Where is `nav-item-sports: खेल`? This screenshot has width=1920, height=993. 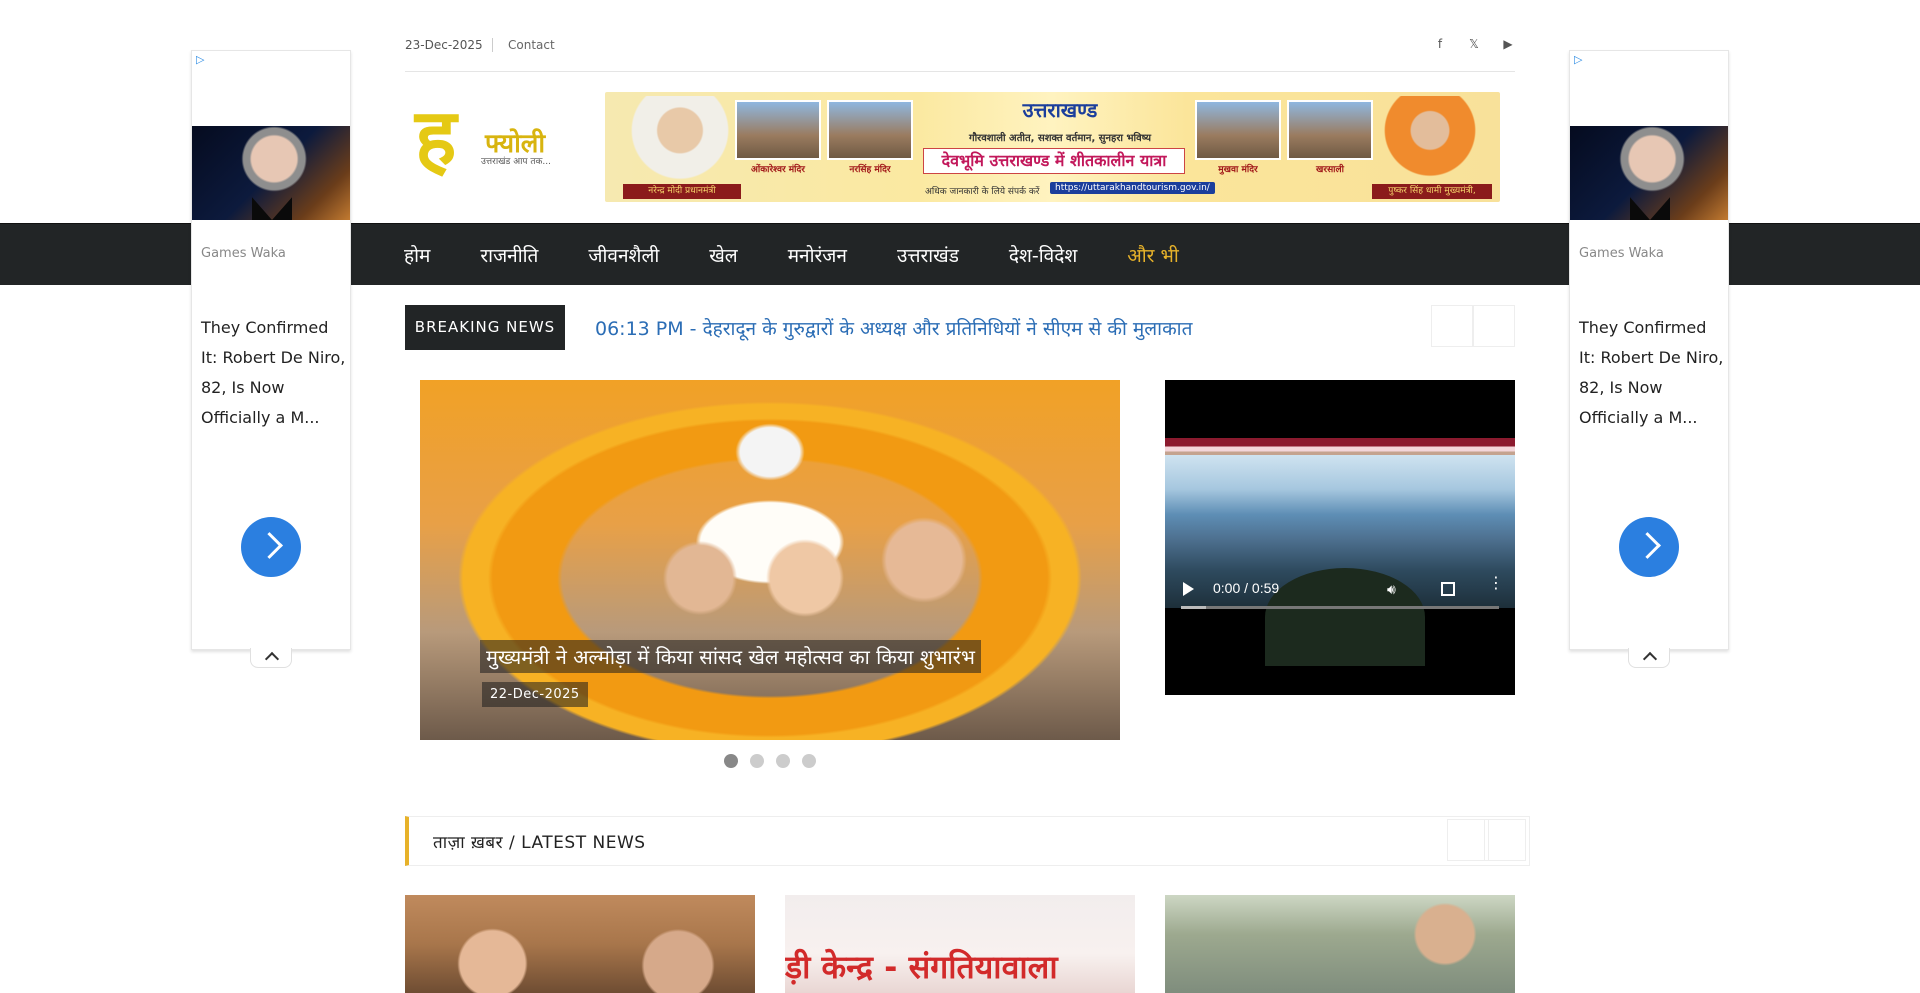 nav-item-sports: खेल is located at coordinates (723, 255).